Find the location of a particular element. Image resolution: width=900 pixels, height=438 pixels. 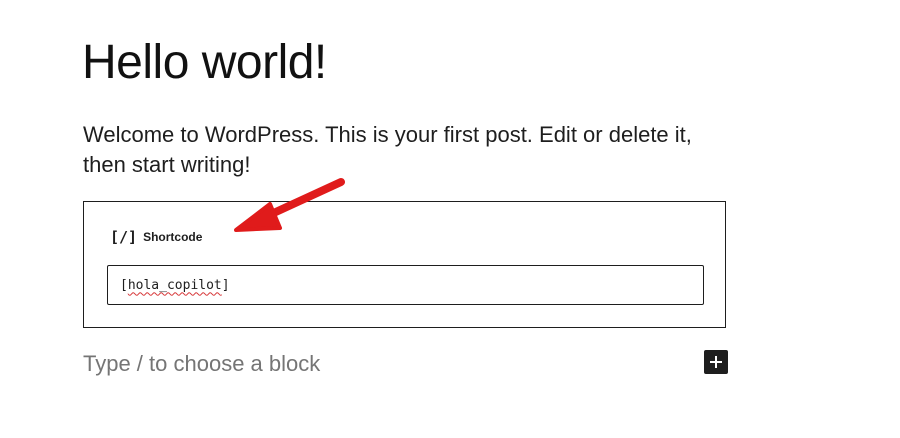

shortcode-block-name: Shortcode is located at coordinates (173, 237).